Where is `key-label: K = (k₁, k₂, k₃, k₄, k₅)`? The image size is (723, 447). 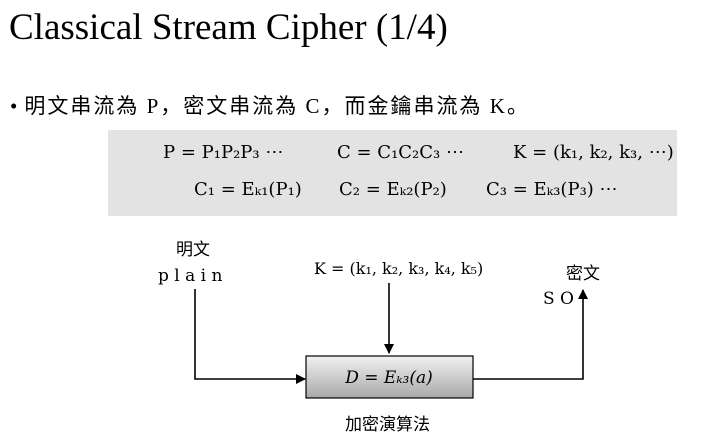 key-label: K = (k₁, k₂, k₃, k₄, k₅) is located at coordinates (398, 268).